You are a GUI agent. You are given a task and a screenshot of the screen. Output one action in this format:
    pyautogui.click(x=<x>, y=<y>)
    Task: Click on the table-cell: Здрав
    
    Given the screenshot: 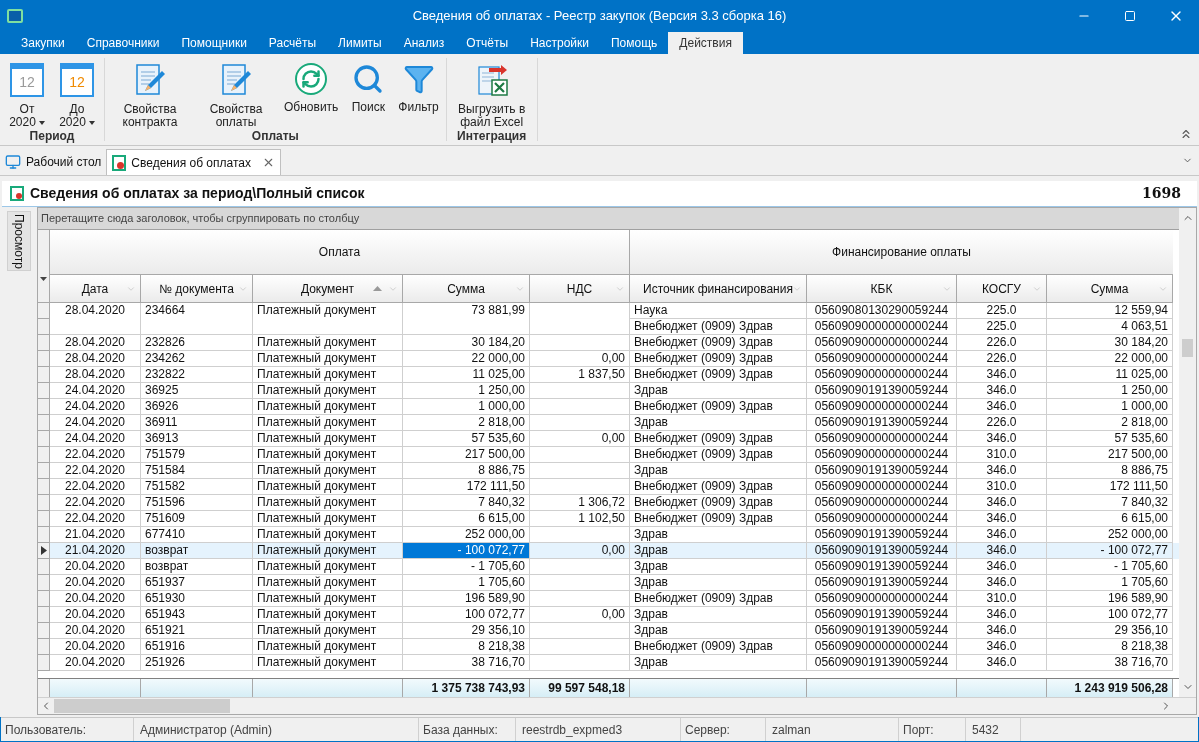 What is the action you would take?
    pyautogui.click(x=718, y=663)
    